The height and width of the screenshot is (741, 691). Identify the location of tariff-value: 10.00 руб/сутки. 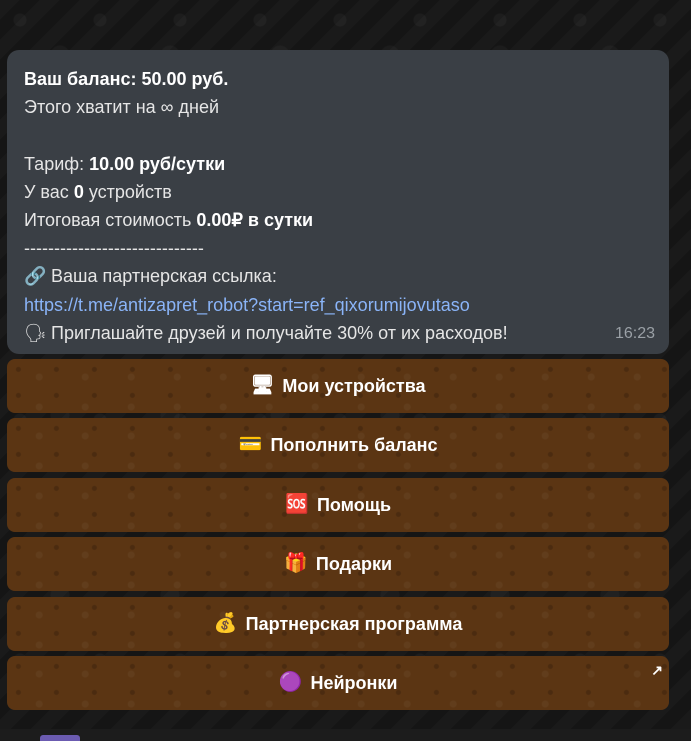
(157, 163).